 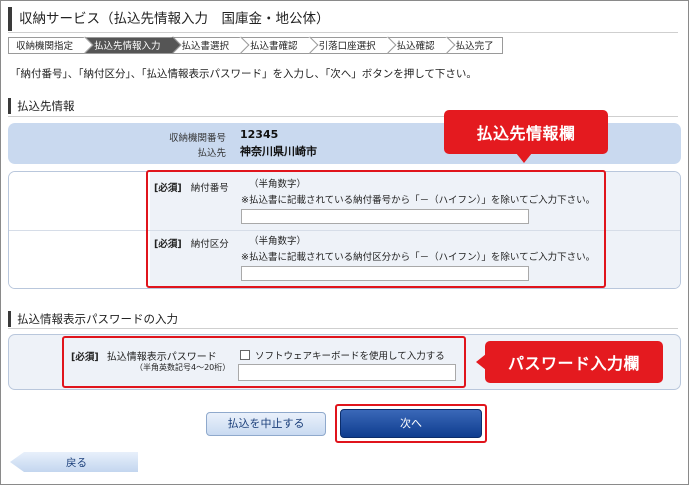 What do you see at coordinates (385, 216) in the screenshot?
I see `payment-number-input` at bounding box center [385, 216].